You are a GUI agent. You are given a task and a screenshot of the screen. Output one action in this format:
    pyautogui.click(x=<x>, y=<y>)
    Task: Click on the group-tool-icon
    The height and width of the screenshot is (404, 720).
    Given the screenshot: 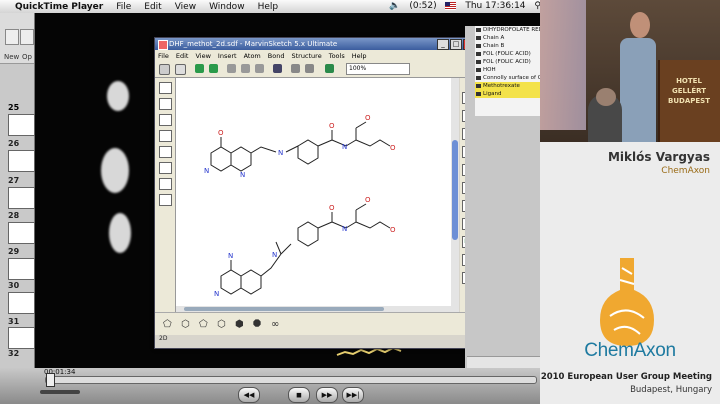 What is the action you would take?
    pyautogui.click(x=165, y=200)
    